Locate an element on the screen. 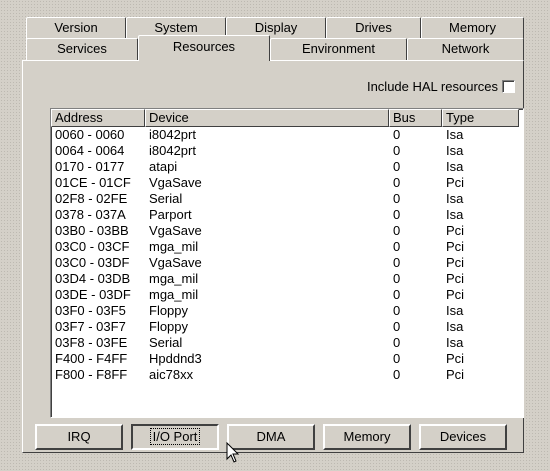 The width and height of the screenshot is (550, 471). table-row: 03C0 - 03CF mga_mil 0 Pci is located at coordinates (287, 247).